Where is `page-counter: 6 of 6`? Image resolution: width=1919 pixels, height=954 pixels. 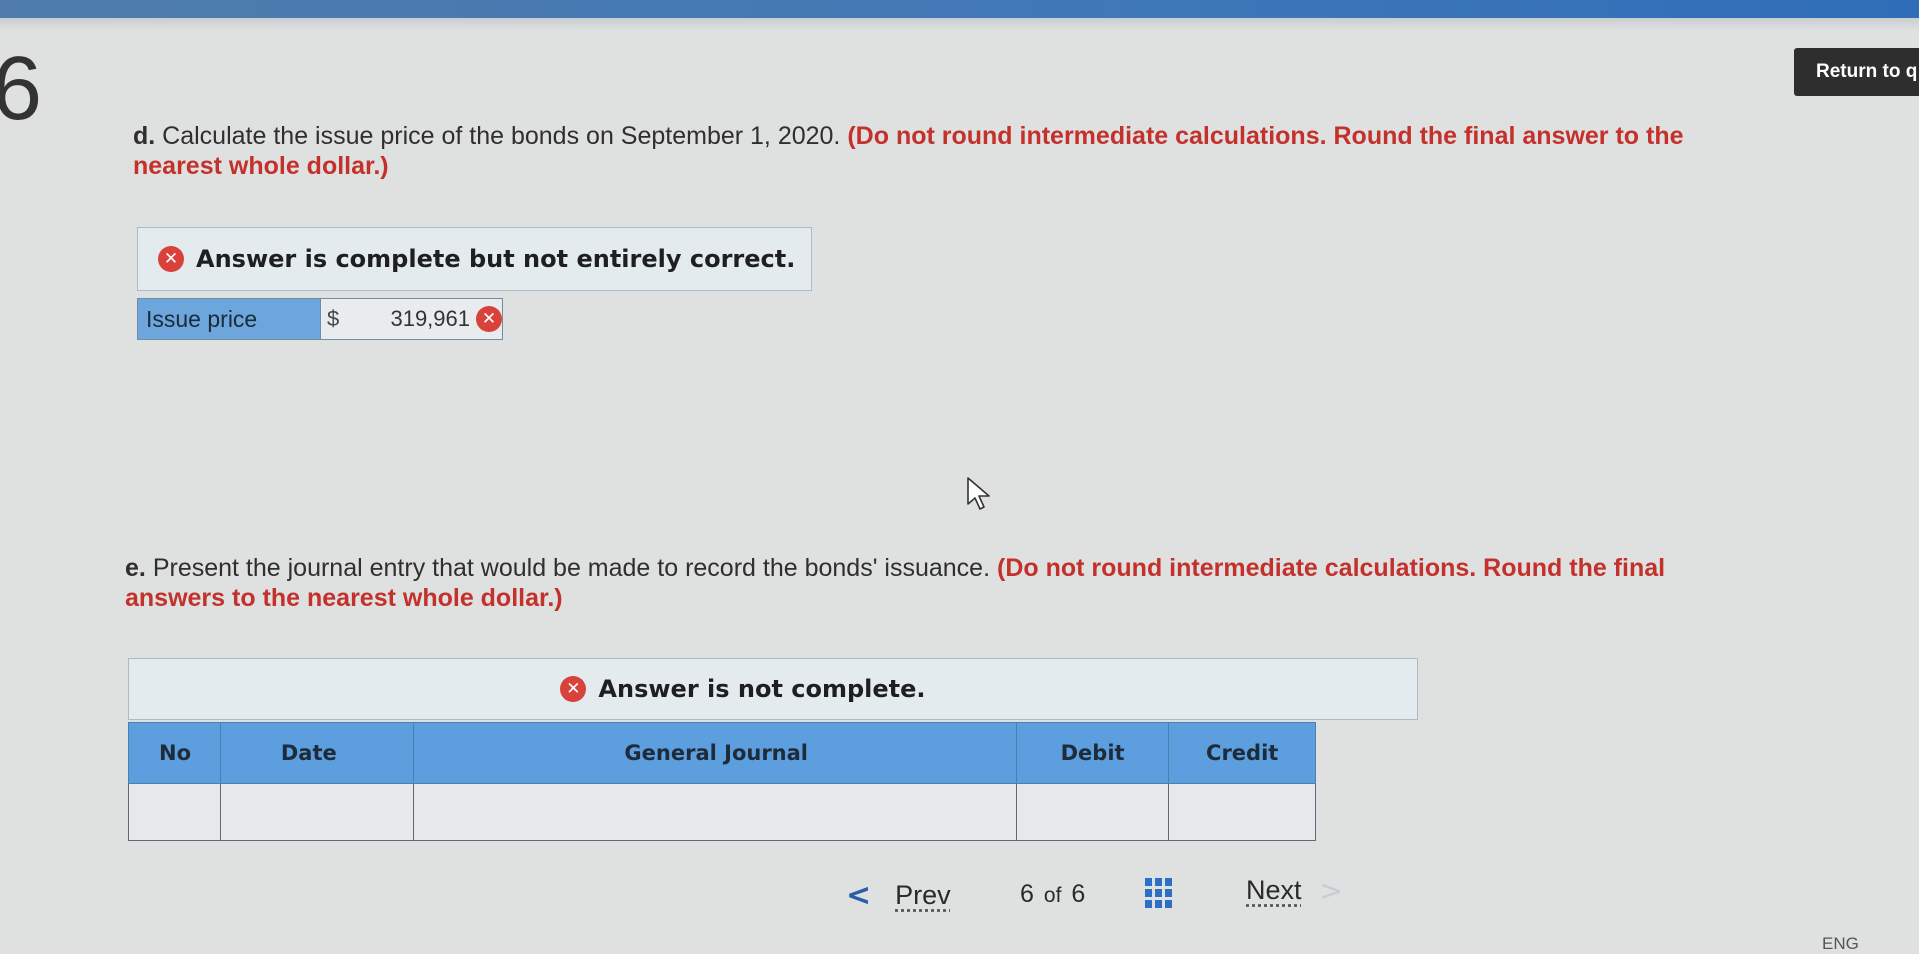
page-counter: 6 of 6 is located at coordinates (1052, 893).